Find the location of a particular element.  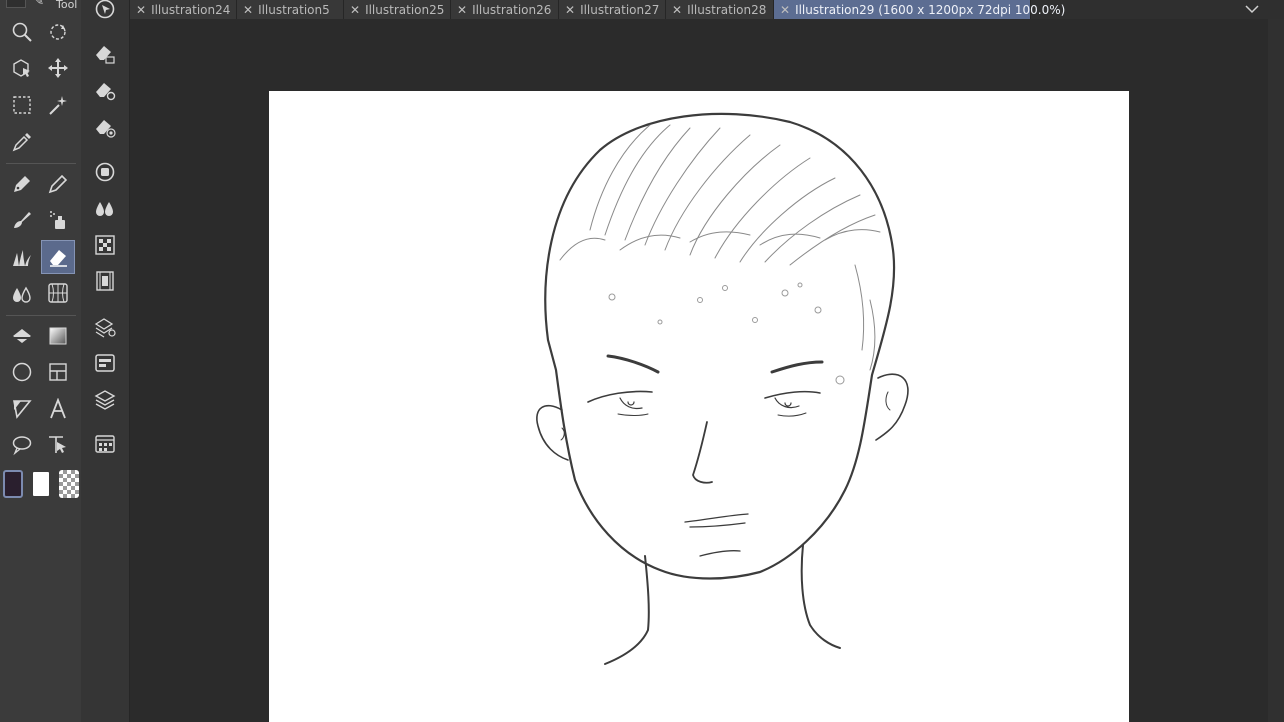

tool-palette-title: Tool is located at coordinates (67, 5).